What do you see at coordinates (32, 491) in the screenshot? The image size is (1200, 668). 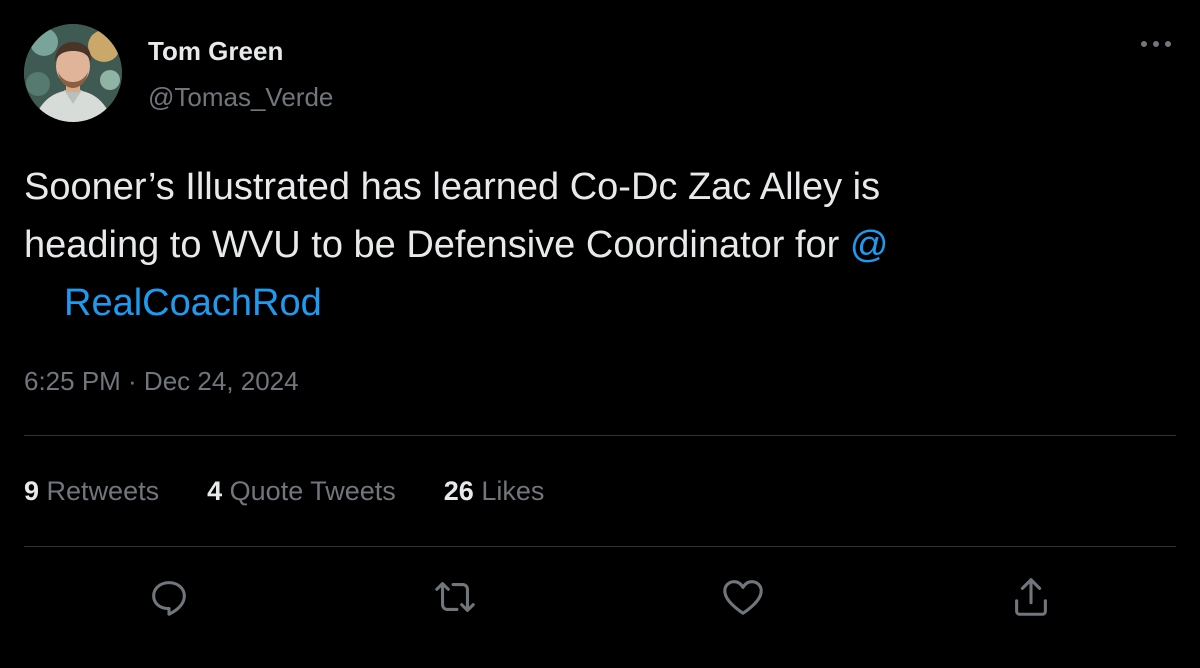 I see `retweets-count: 9` at bounding box center [32, 491].